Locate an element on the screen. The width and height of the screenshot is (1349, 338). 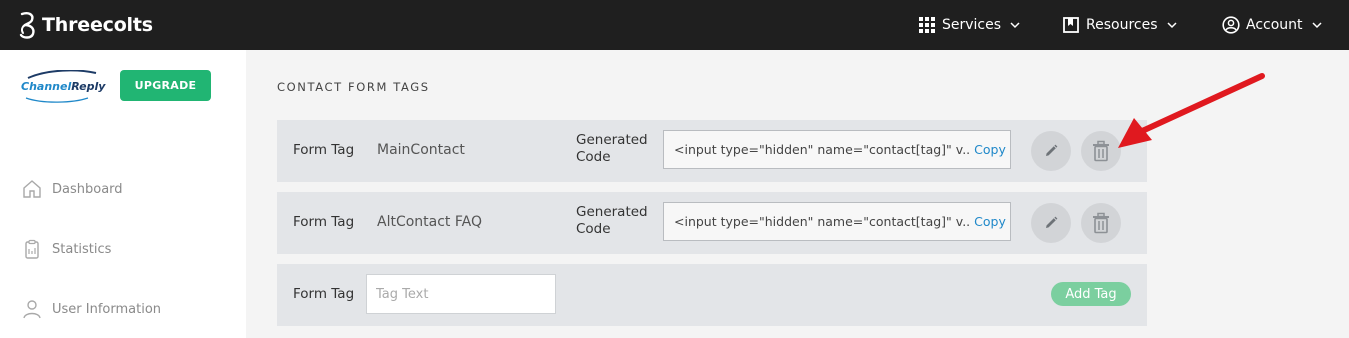
sidebar-item-statistics: Statistics is located at coordinates (66, 249).